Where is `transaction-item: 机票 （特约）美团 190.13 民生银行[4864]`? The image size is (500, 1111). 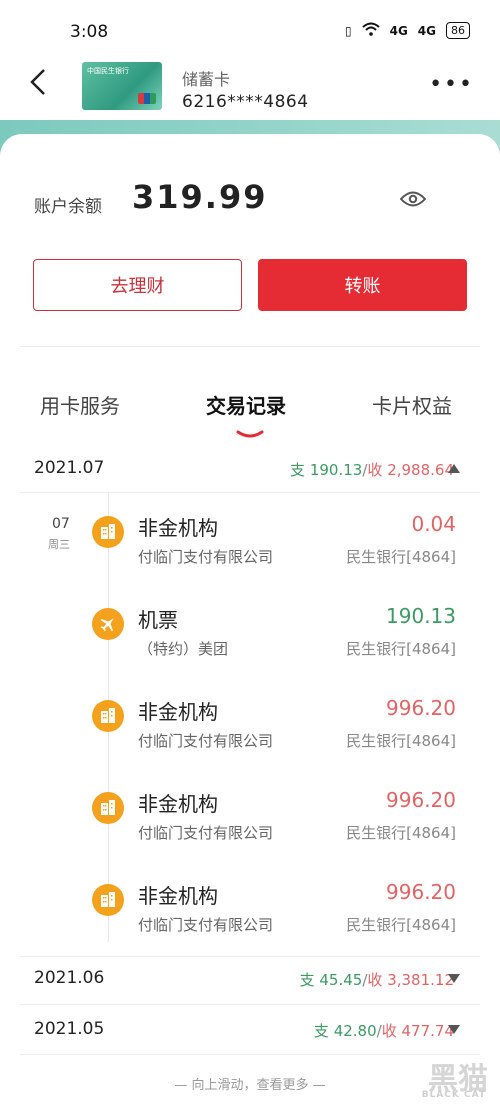
transaction-item: 机票 （特约）美团 190.13 民生银行[4864] is located at coordinates (250, 642).